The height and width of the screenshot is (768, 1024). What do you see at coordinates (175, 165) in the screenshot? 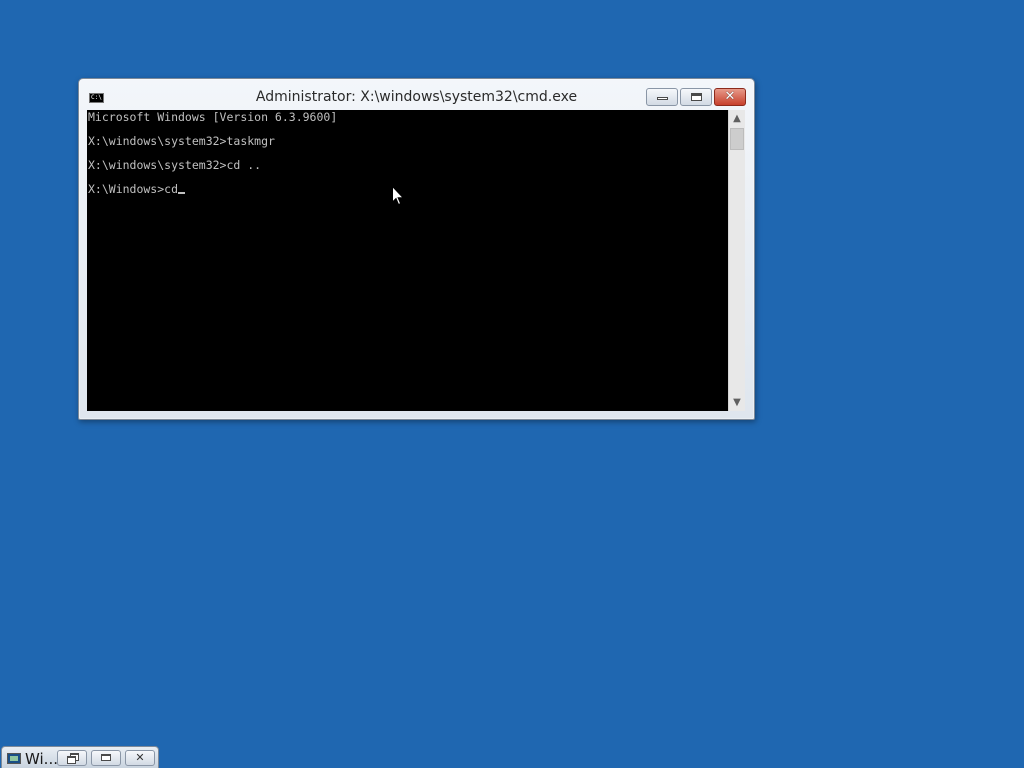
I see `console-line-cd: X:\windows\system32>cd ..` at bounding box center [175, 165].